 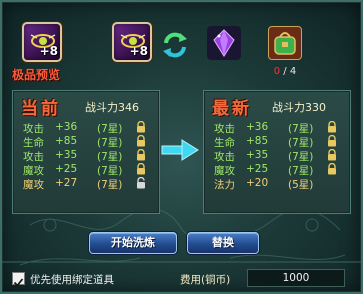 What do you see at coordinates (232, 109) in the screenshot?
I see `latest-panel-title: 最新` at bounding box center [232, 109].